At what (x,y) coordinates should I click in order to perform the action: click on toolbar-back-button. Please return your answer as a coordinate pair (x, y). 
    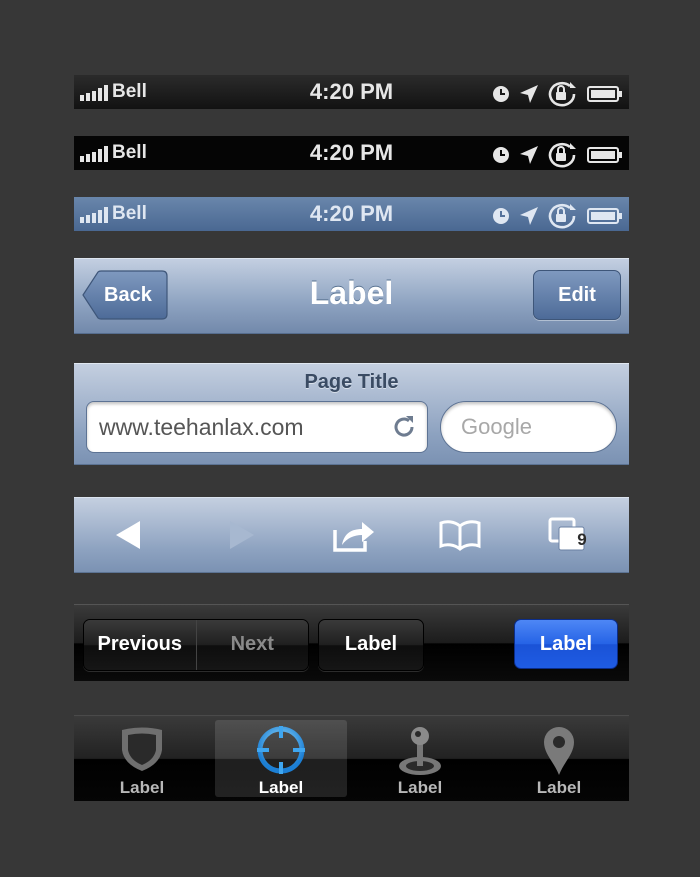
    Looking at the image, I should click on (129, 535).